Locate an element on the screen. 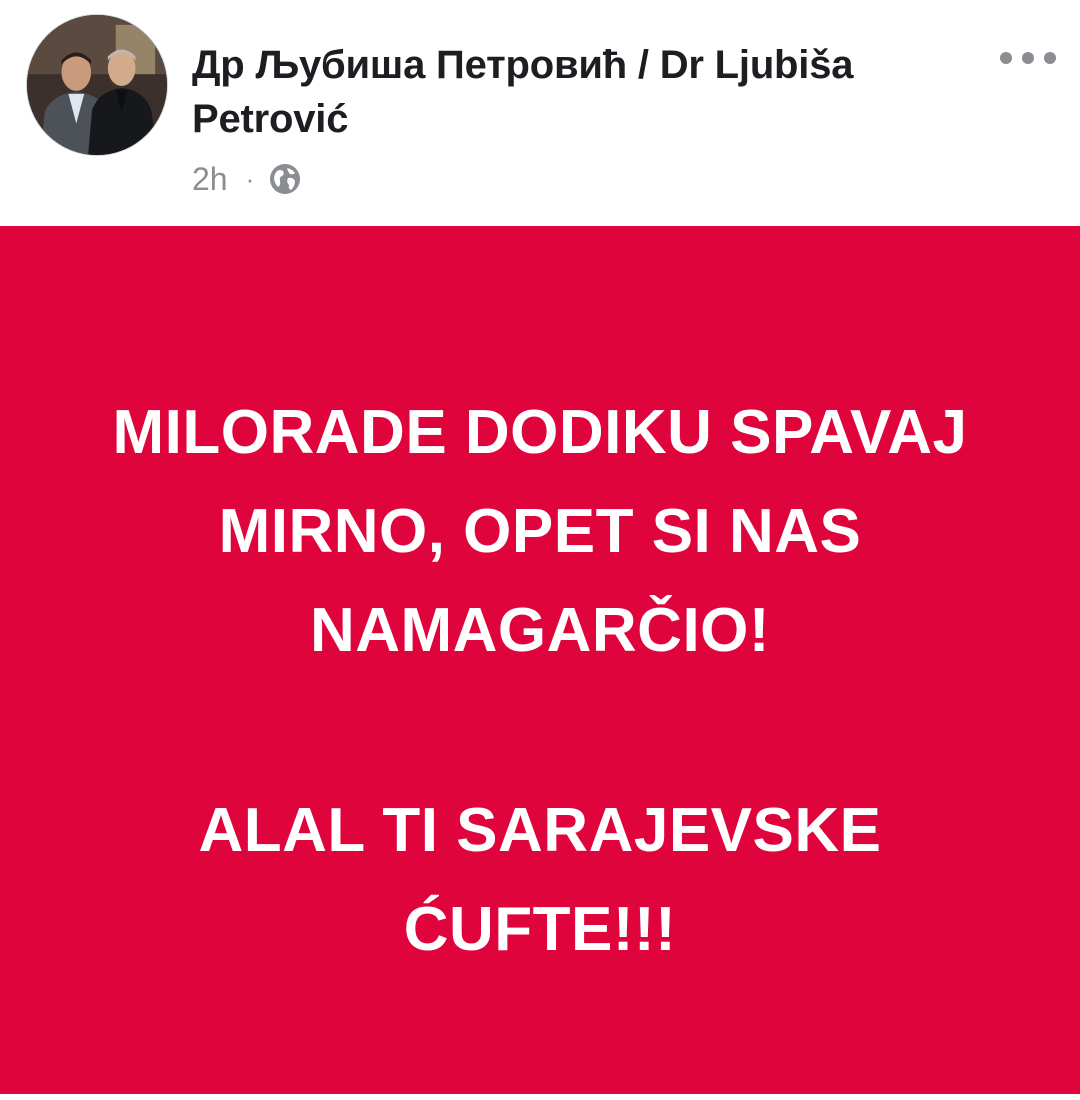  author-name: Др Љубиша Петровић / Dr Ljubiša Petrović is located at coordinates (587, 92).